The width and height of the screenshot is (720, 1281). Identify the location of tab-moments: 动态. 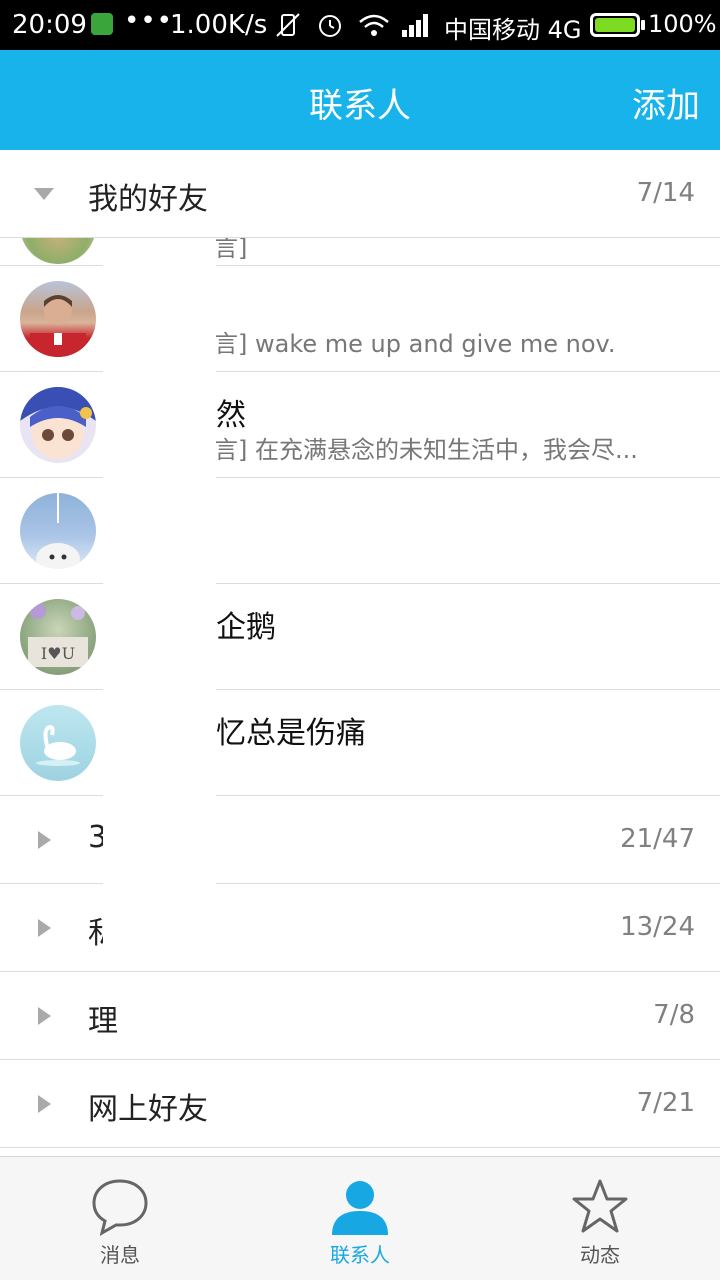
(600, 1219).